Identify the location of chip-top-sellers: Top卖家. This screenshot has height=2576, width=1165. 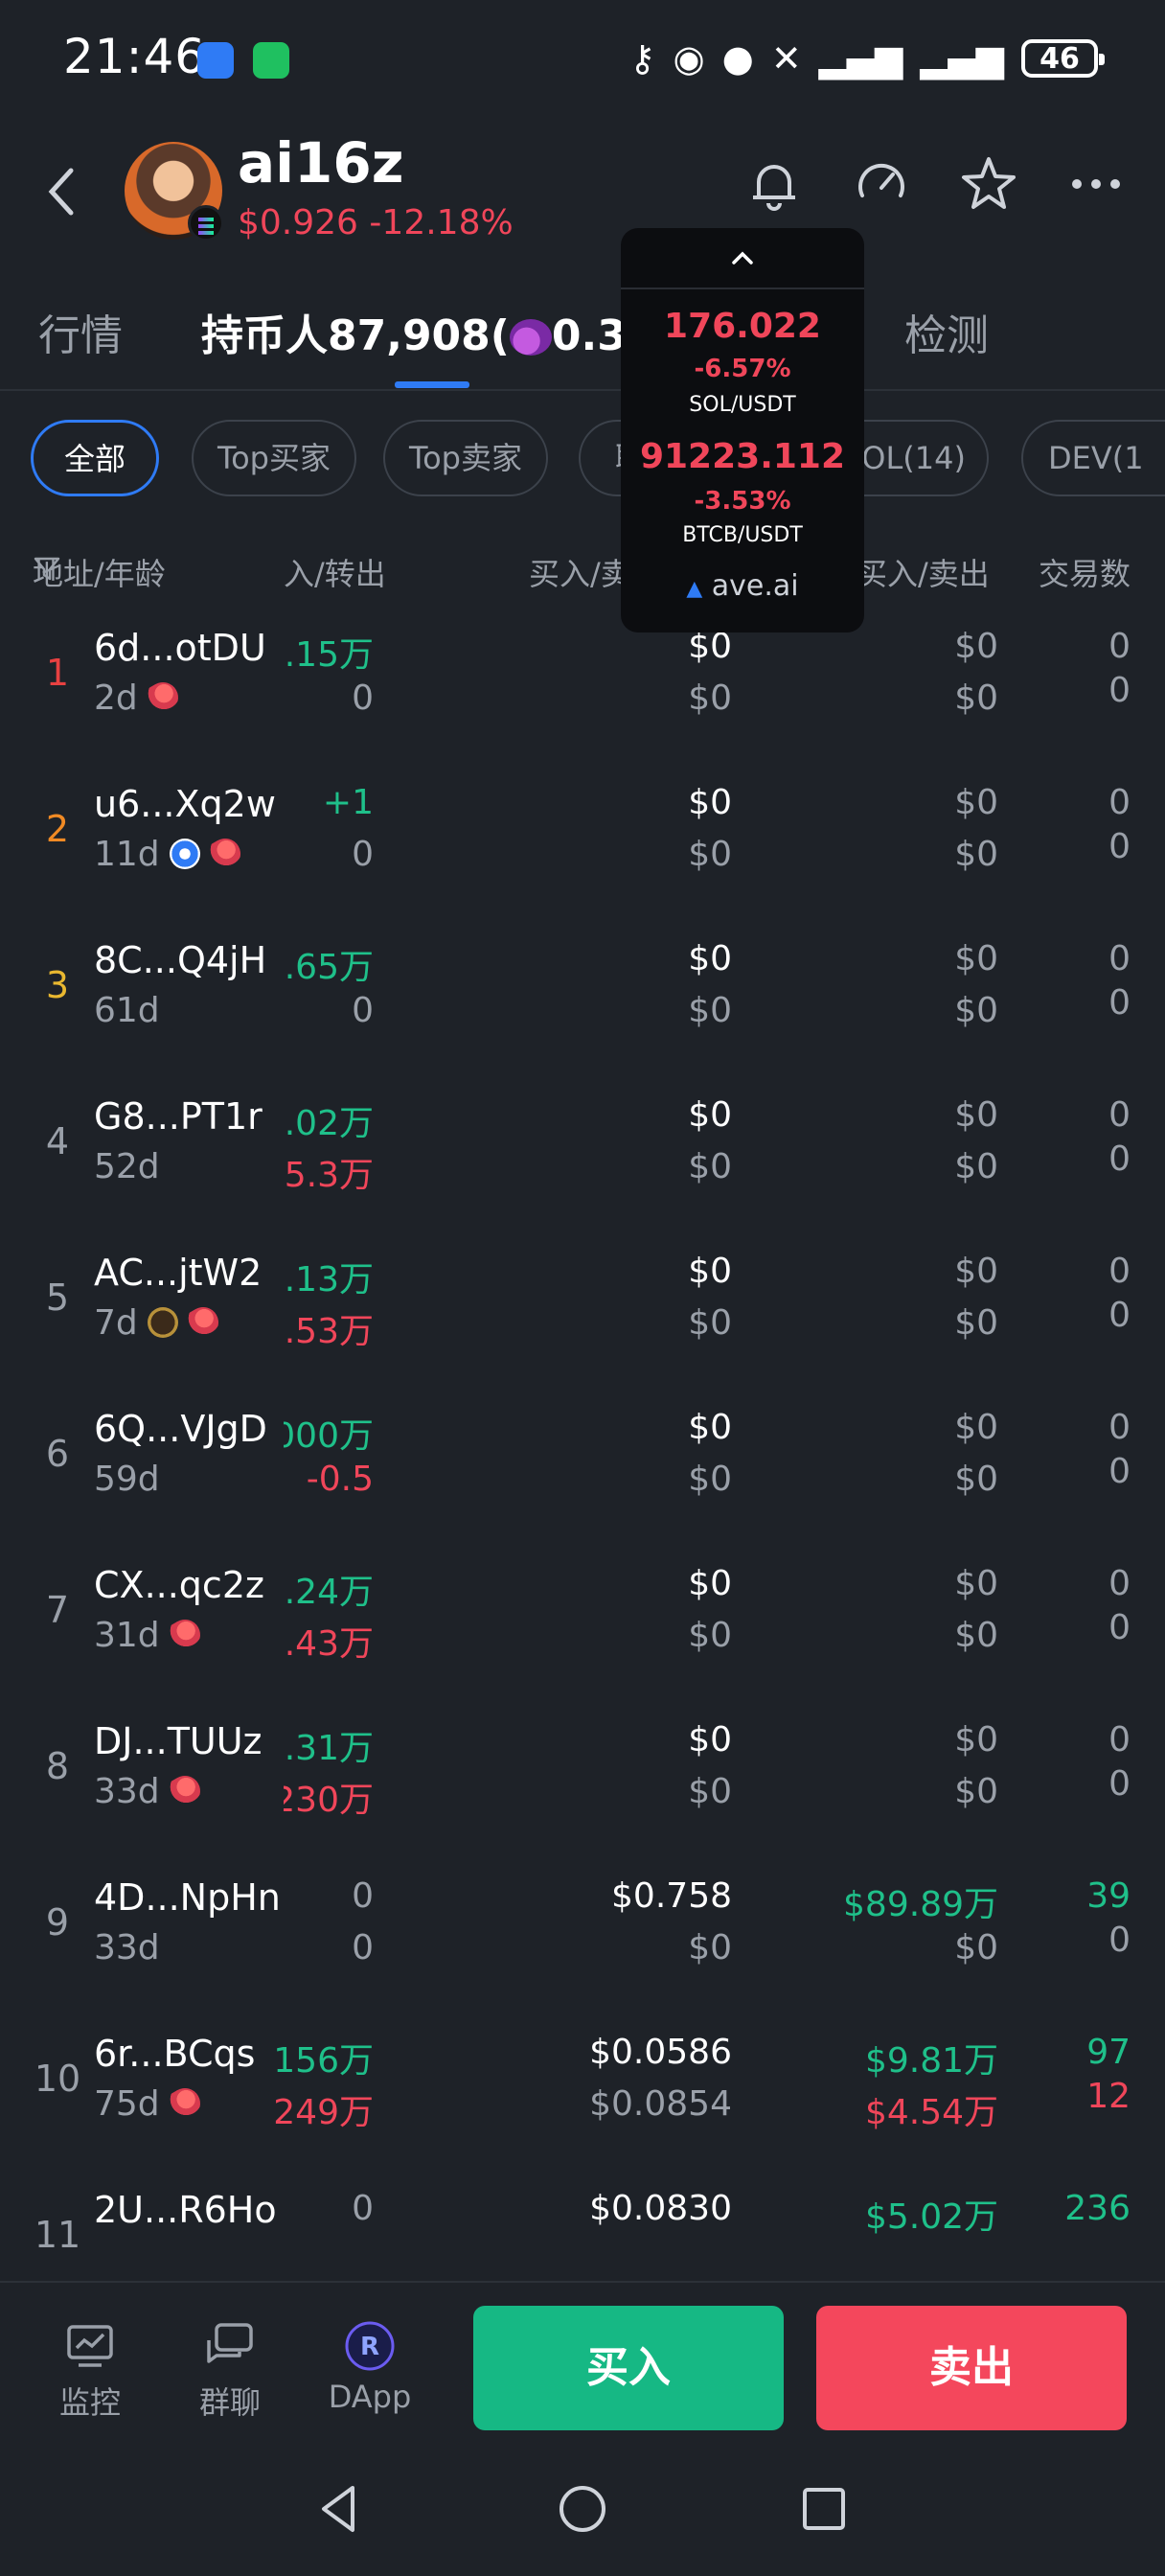
(466, 458).